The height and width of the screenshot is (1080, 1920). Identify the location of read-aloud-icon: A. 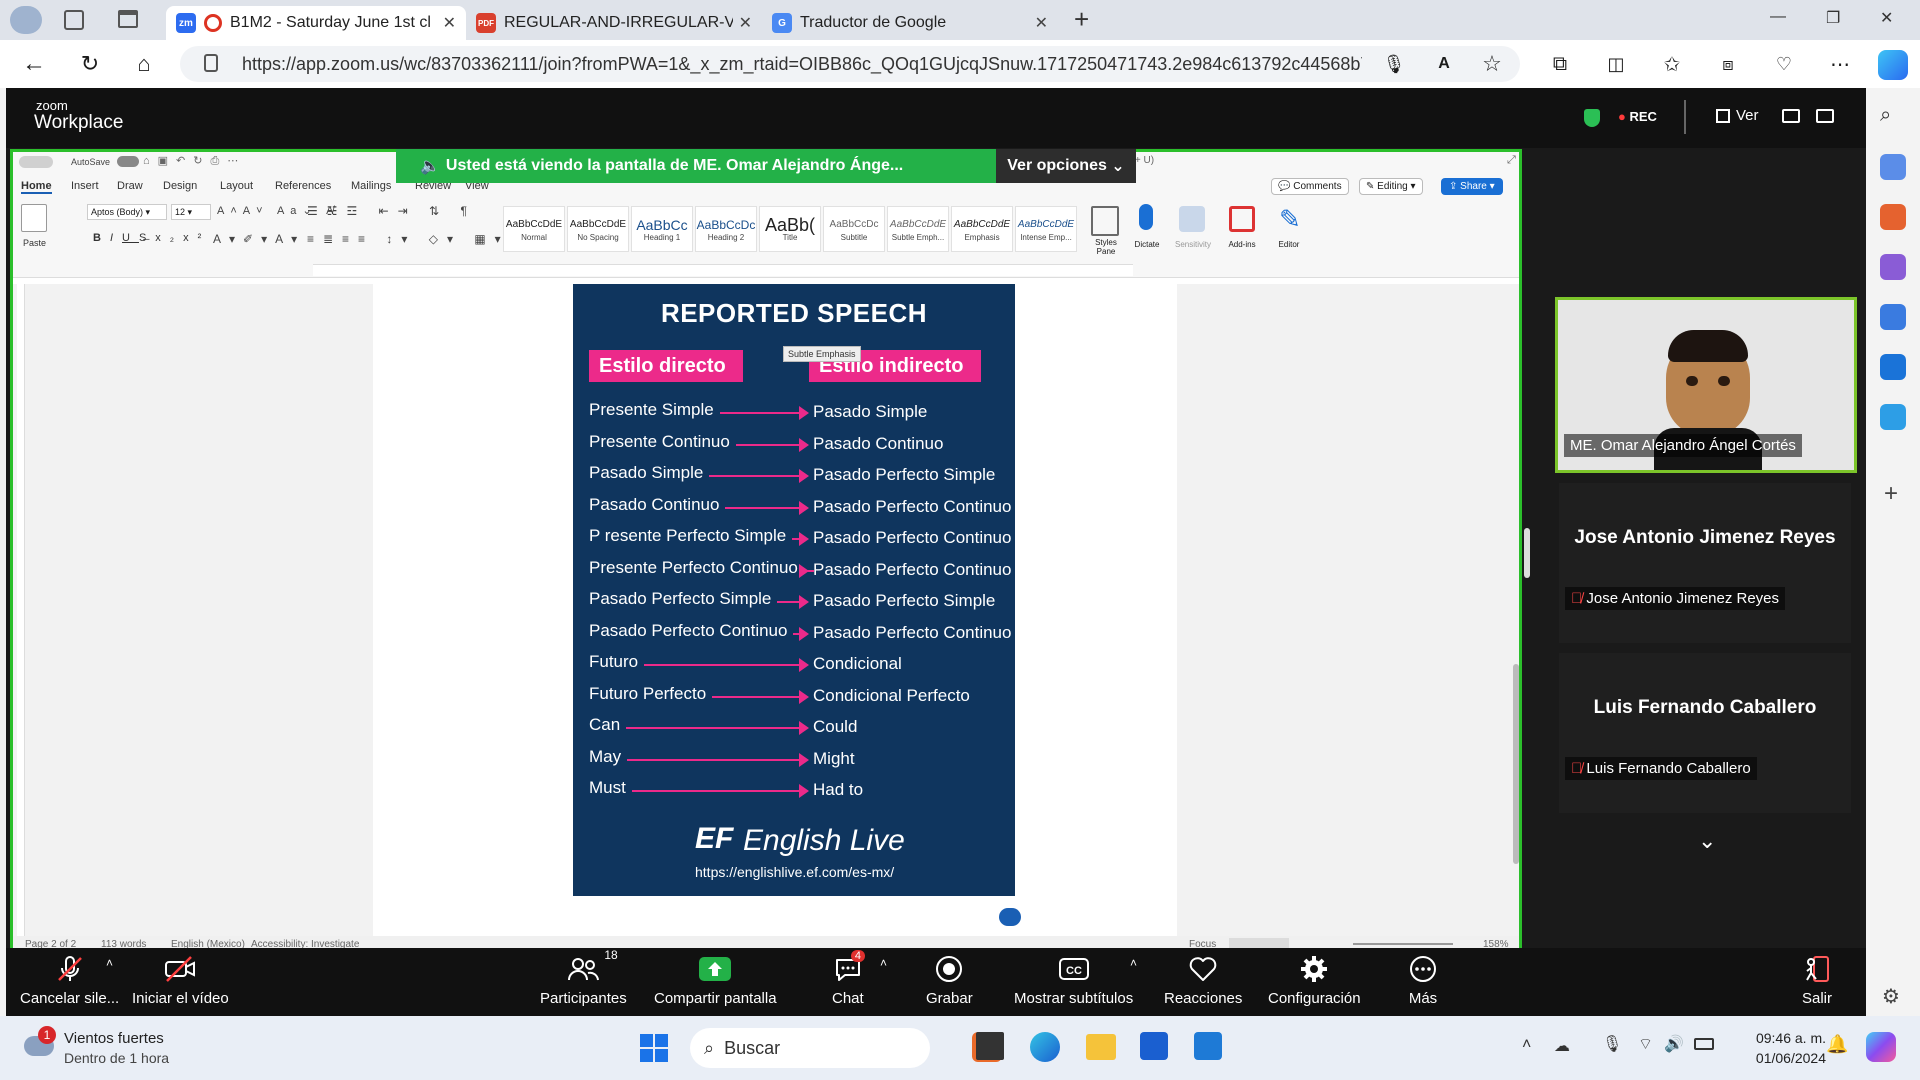
(1444, 64).